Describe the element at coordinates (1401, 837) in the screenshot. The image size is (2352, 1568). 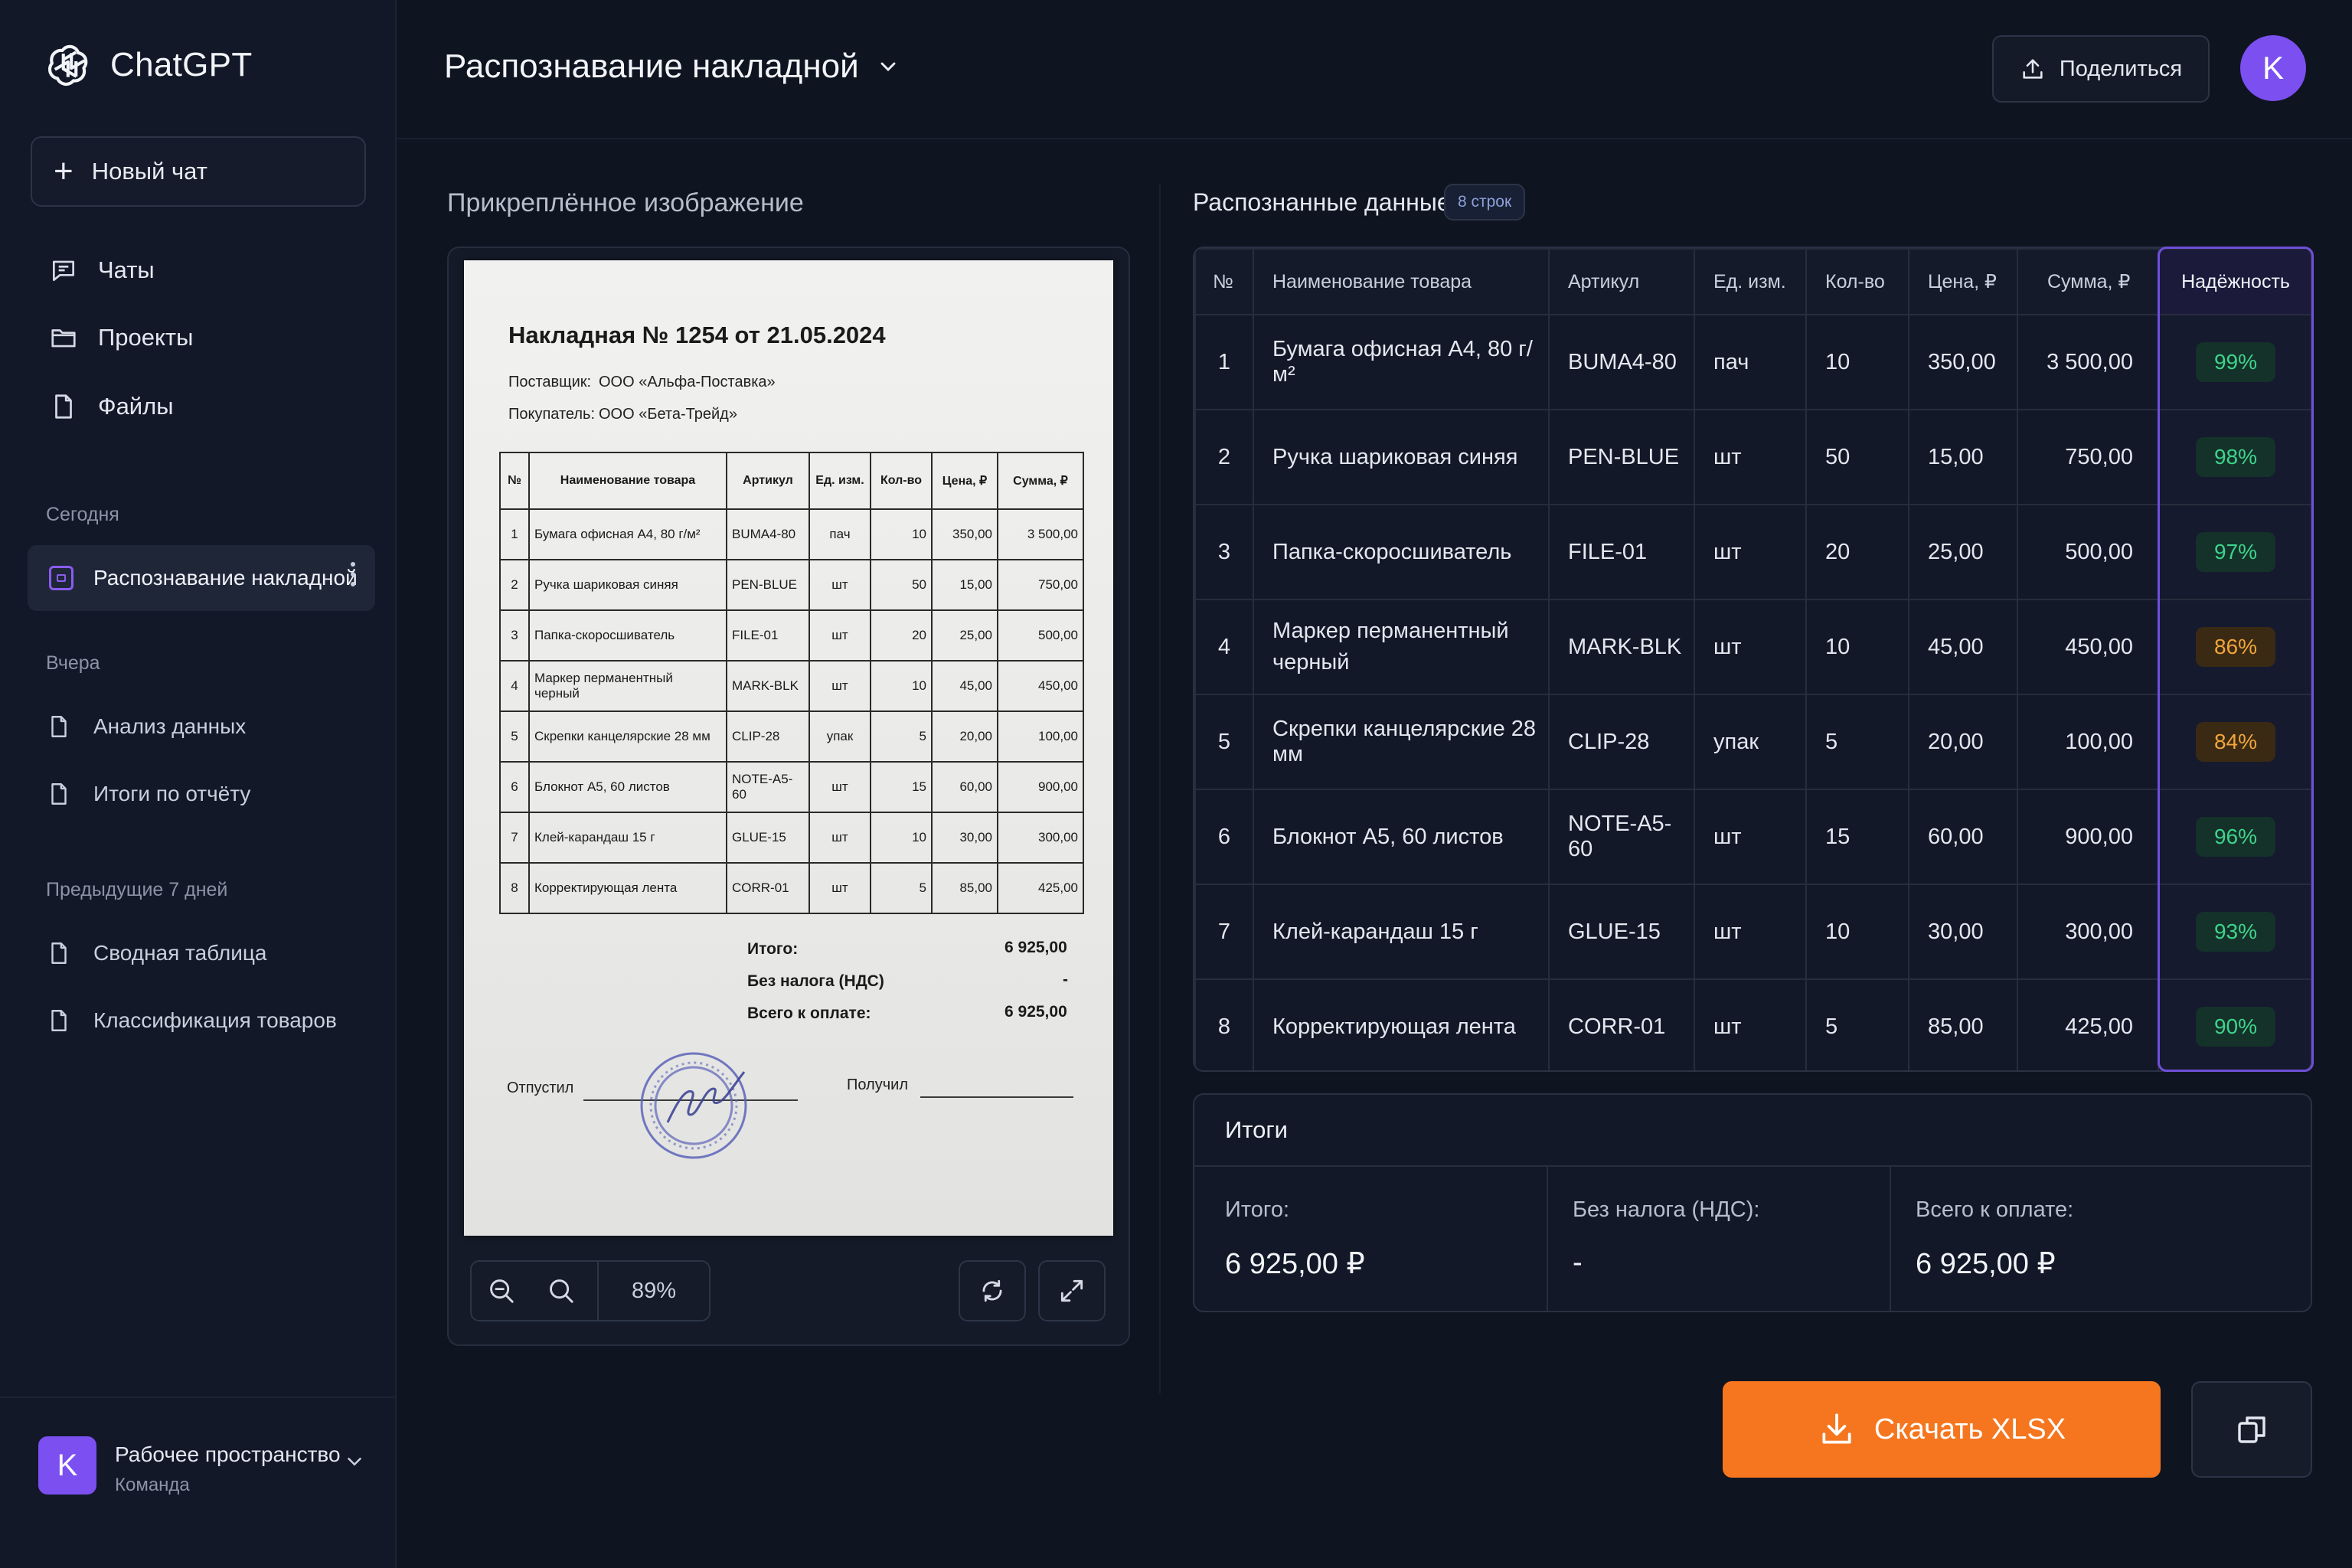
I see `cell-name: Блокнот А5, 60 листов` at that location.